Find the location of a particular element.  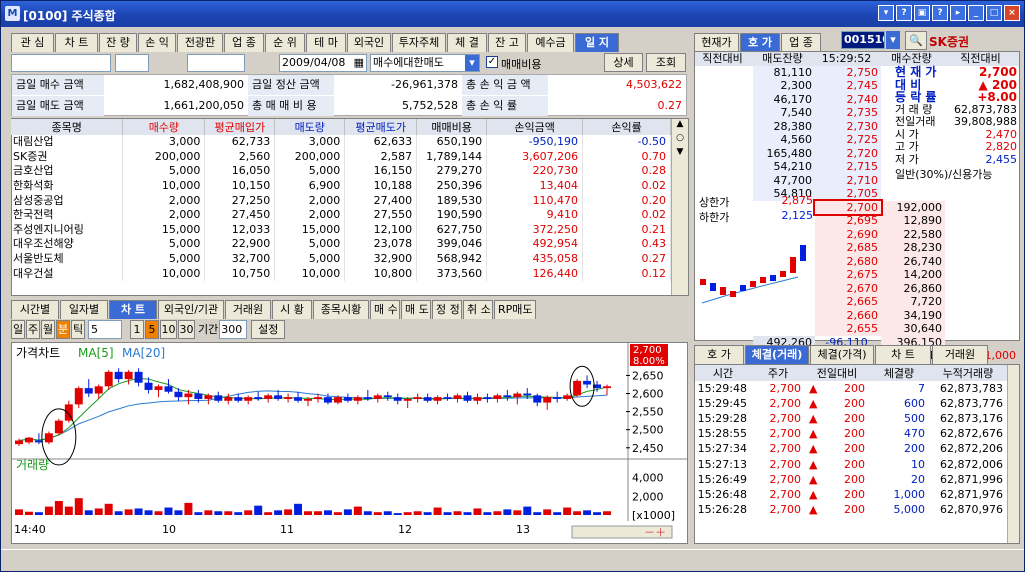

tick-row: 15:29:48 2,700 ▲ 200 7 62,873,783 is located at coordinates (851, 388).